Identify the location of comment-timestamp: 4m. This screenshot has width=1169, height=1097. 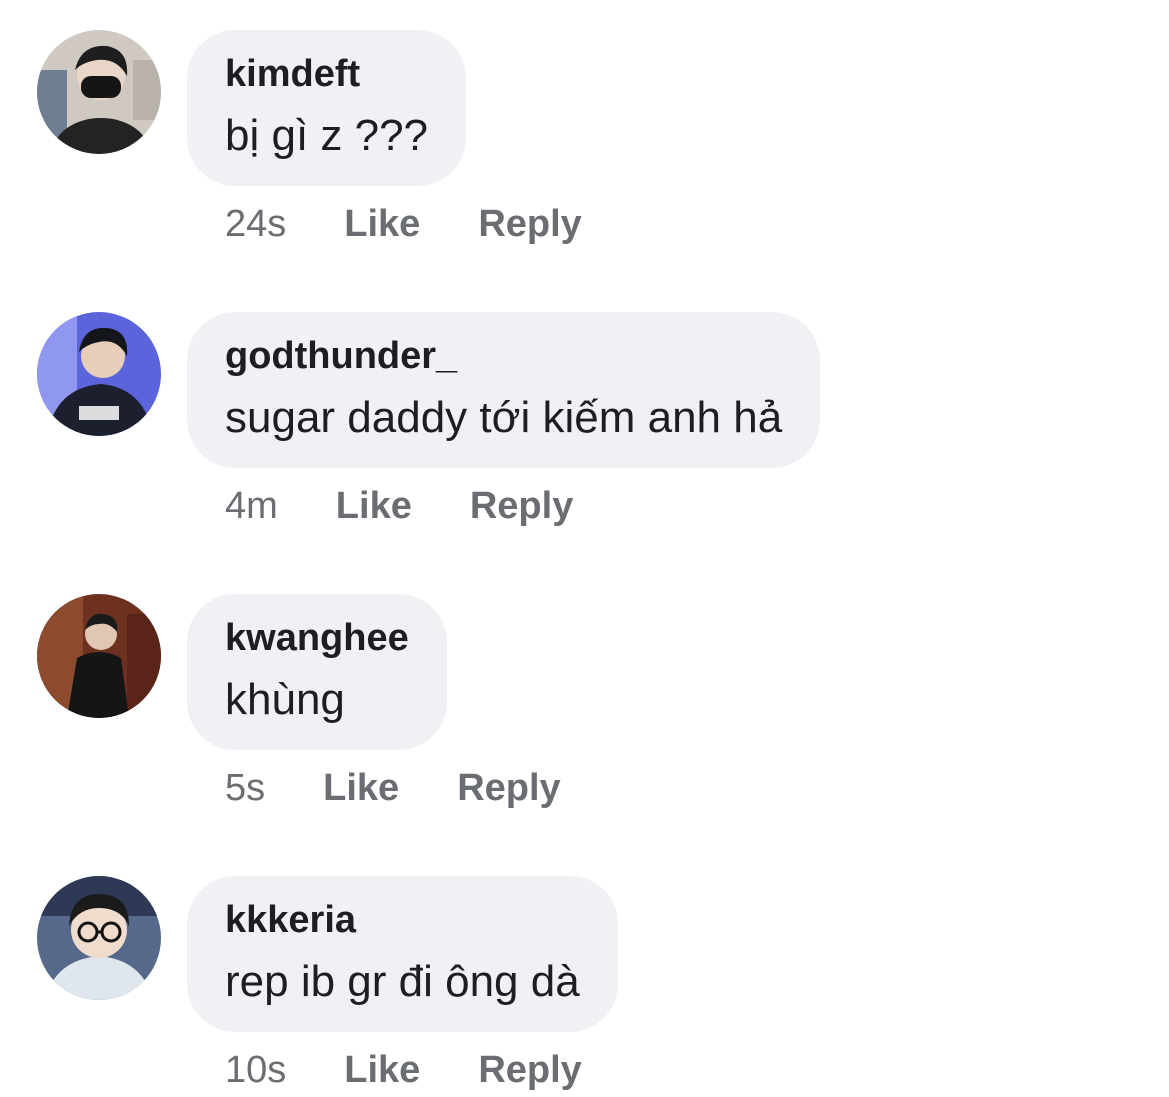
(251, 505).